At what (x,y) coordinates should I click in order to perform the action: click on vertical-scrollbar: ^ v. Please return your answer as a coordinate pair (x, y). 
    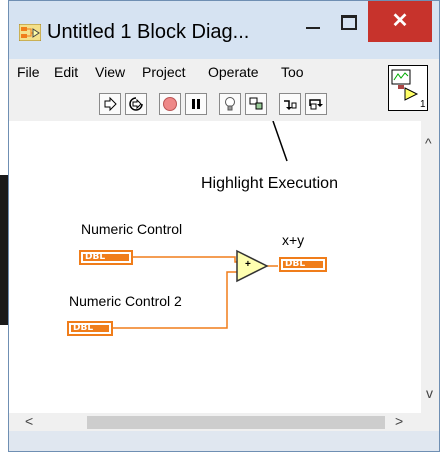
    Looking at the image, I should click on (430, 267).